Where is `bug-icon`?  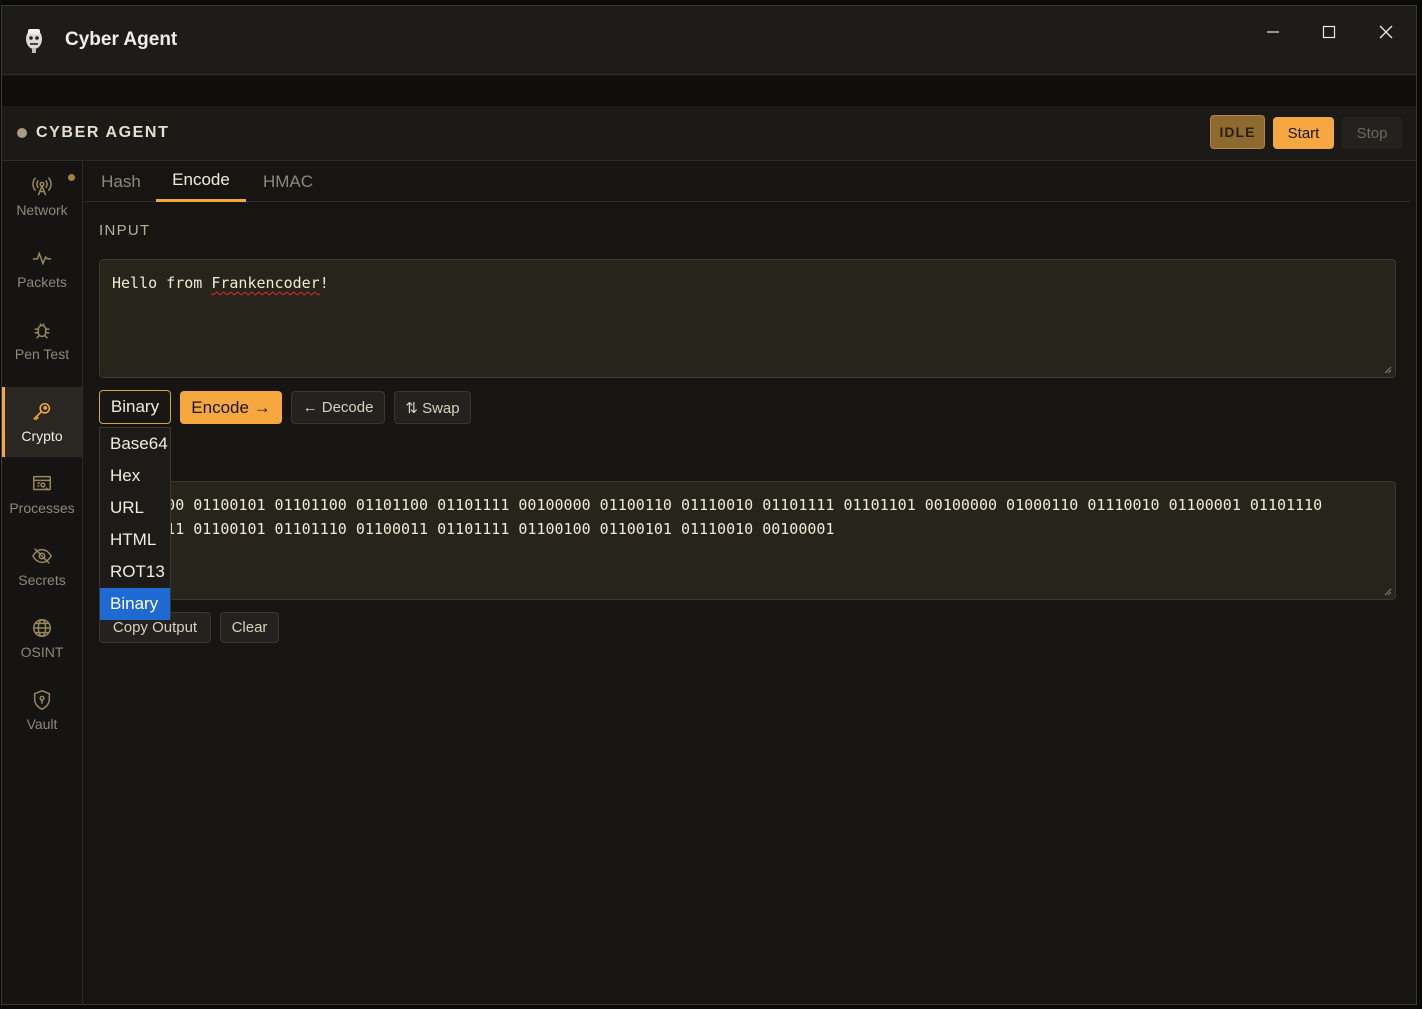
bug-icon is located at coordinates (42, 330).